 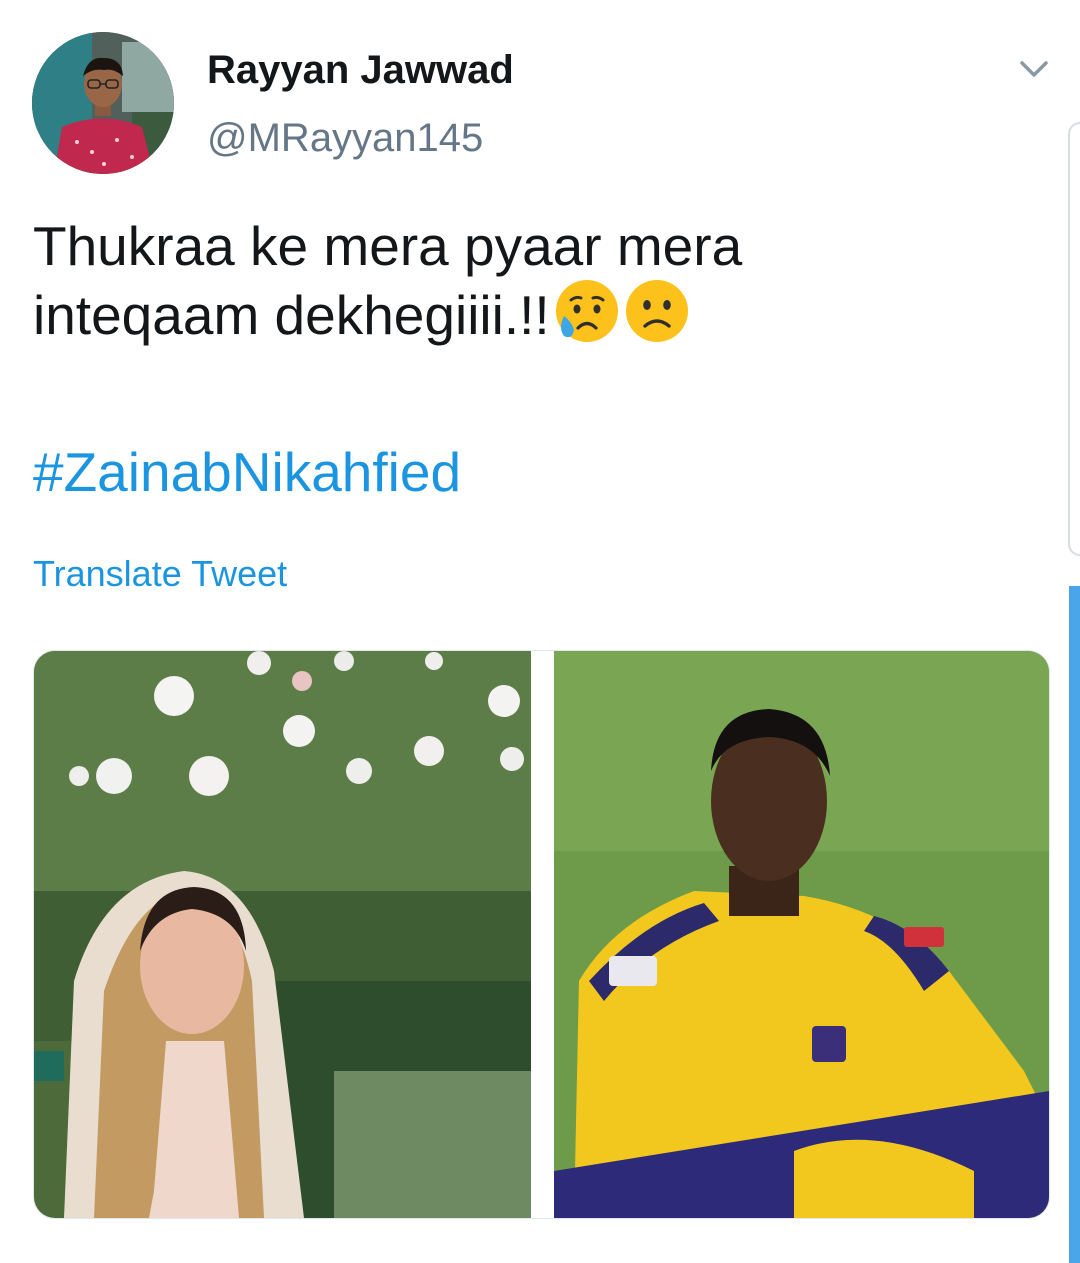 I want to click on tweet-text-line: inteqaam dekhegiiii.!!, so click(x=291, y=315).